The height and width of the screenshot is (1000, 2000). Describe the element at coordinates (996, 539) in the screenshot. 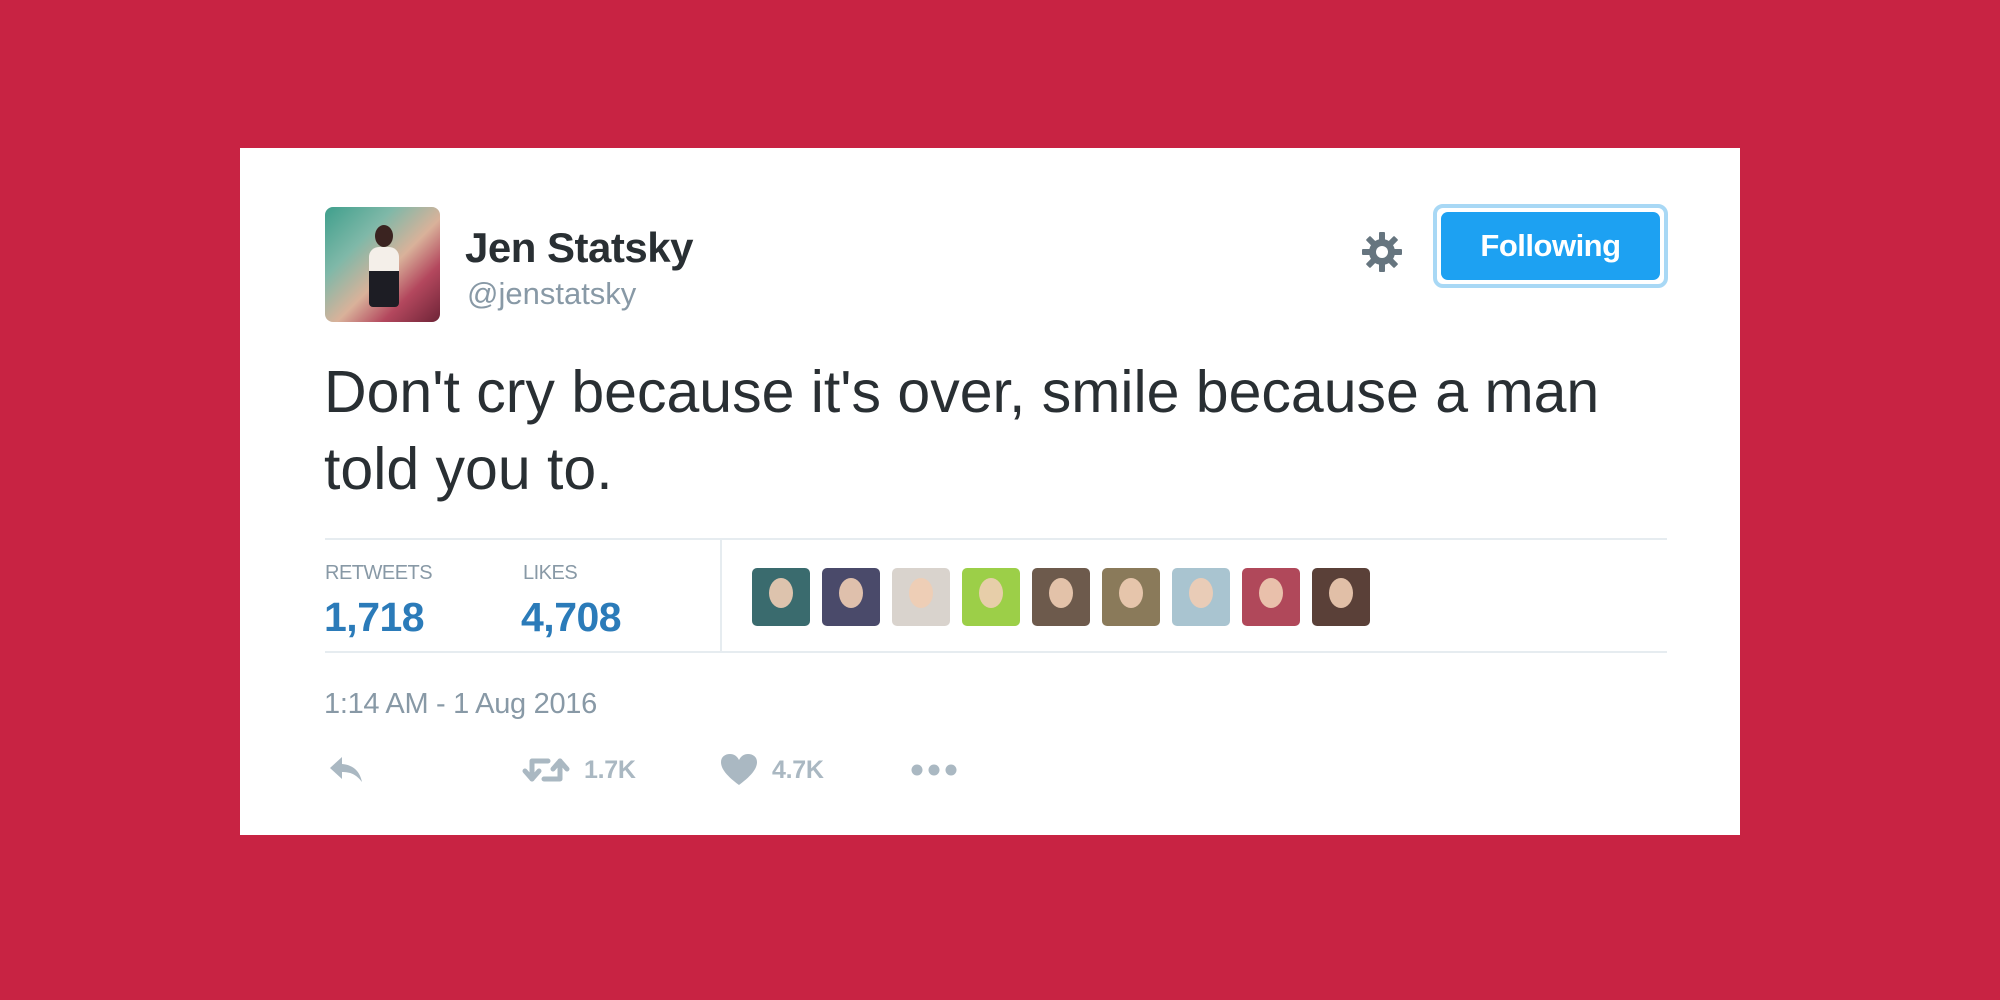

I see `stats-top-divider` at that location.